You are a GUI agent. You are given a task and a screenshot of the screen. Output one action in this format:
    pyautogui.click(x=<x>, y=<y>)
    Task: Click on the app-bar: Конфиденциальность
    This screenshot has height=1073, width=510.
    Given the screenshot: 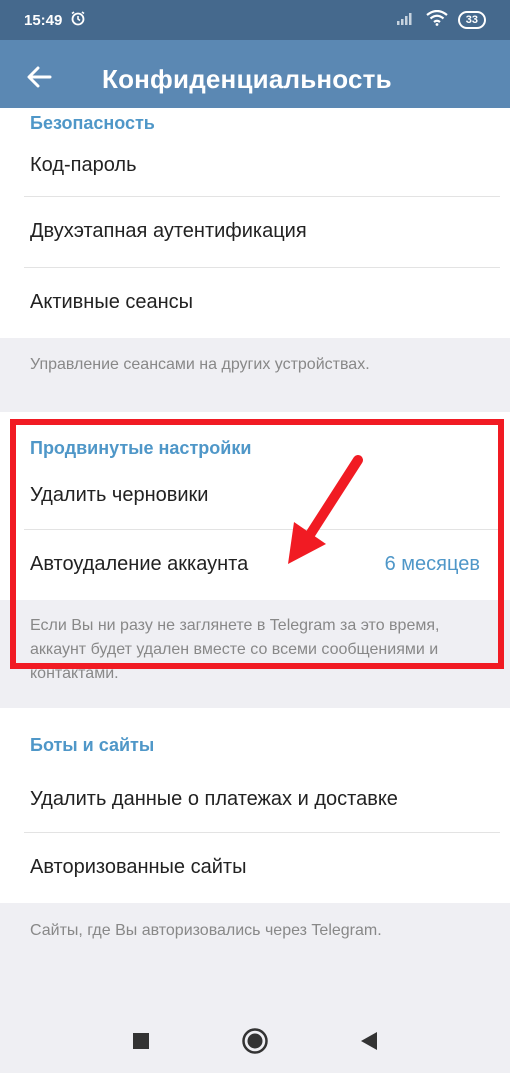 What is the action you would take?
    pyautogui.click(x=255, y=79)
    